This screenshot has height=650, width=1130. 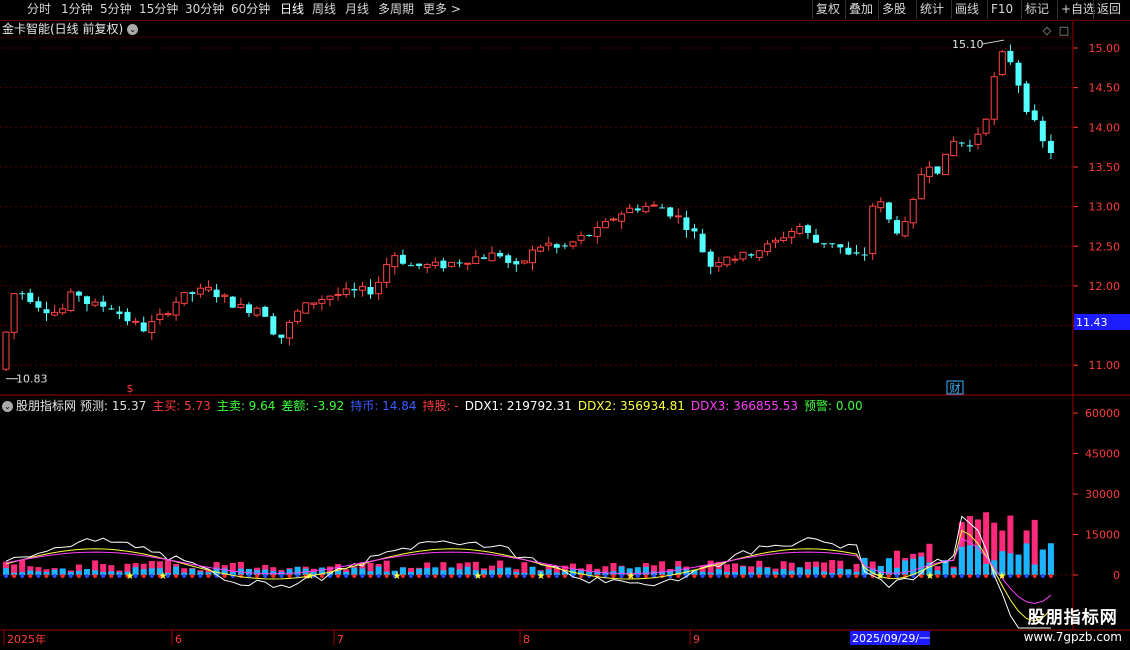 I want to click on price-tick-label: 12.50, so click(x=1105, y=246).